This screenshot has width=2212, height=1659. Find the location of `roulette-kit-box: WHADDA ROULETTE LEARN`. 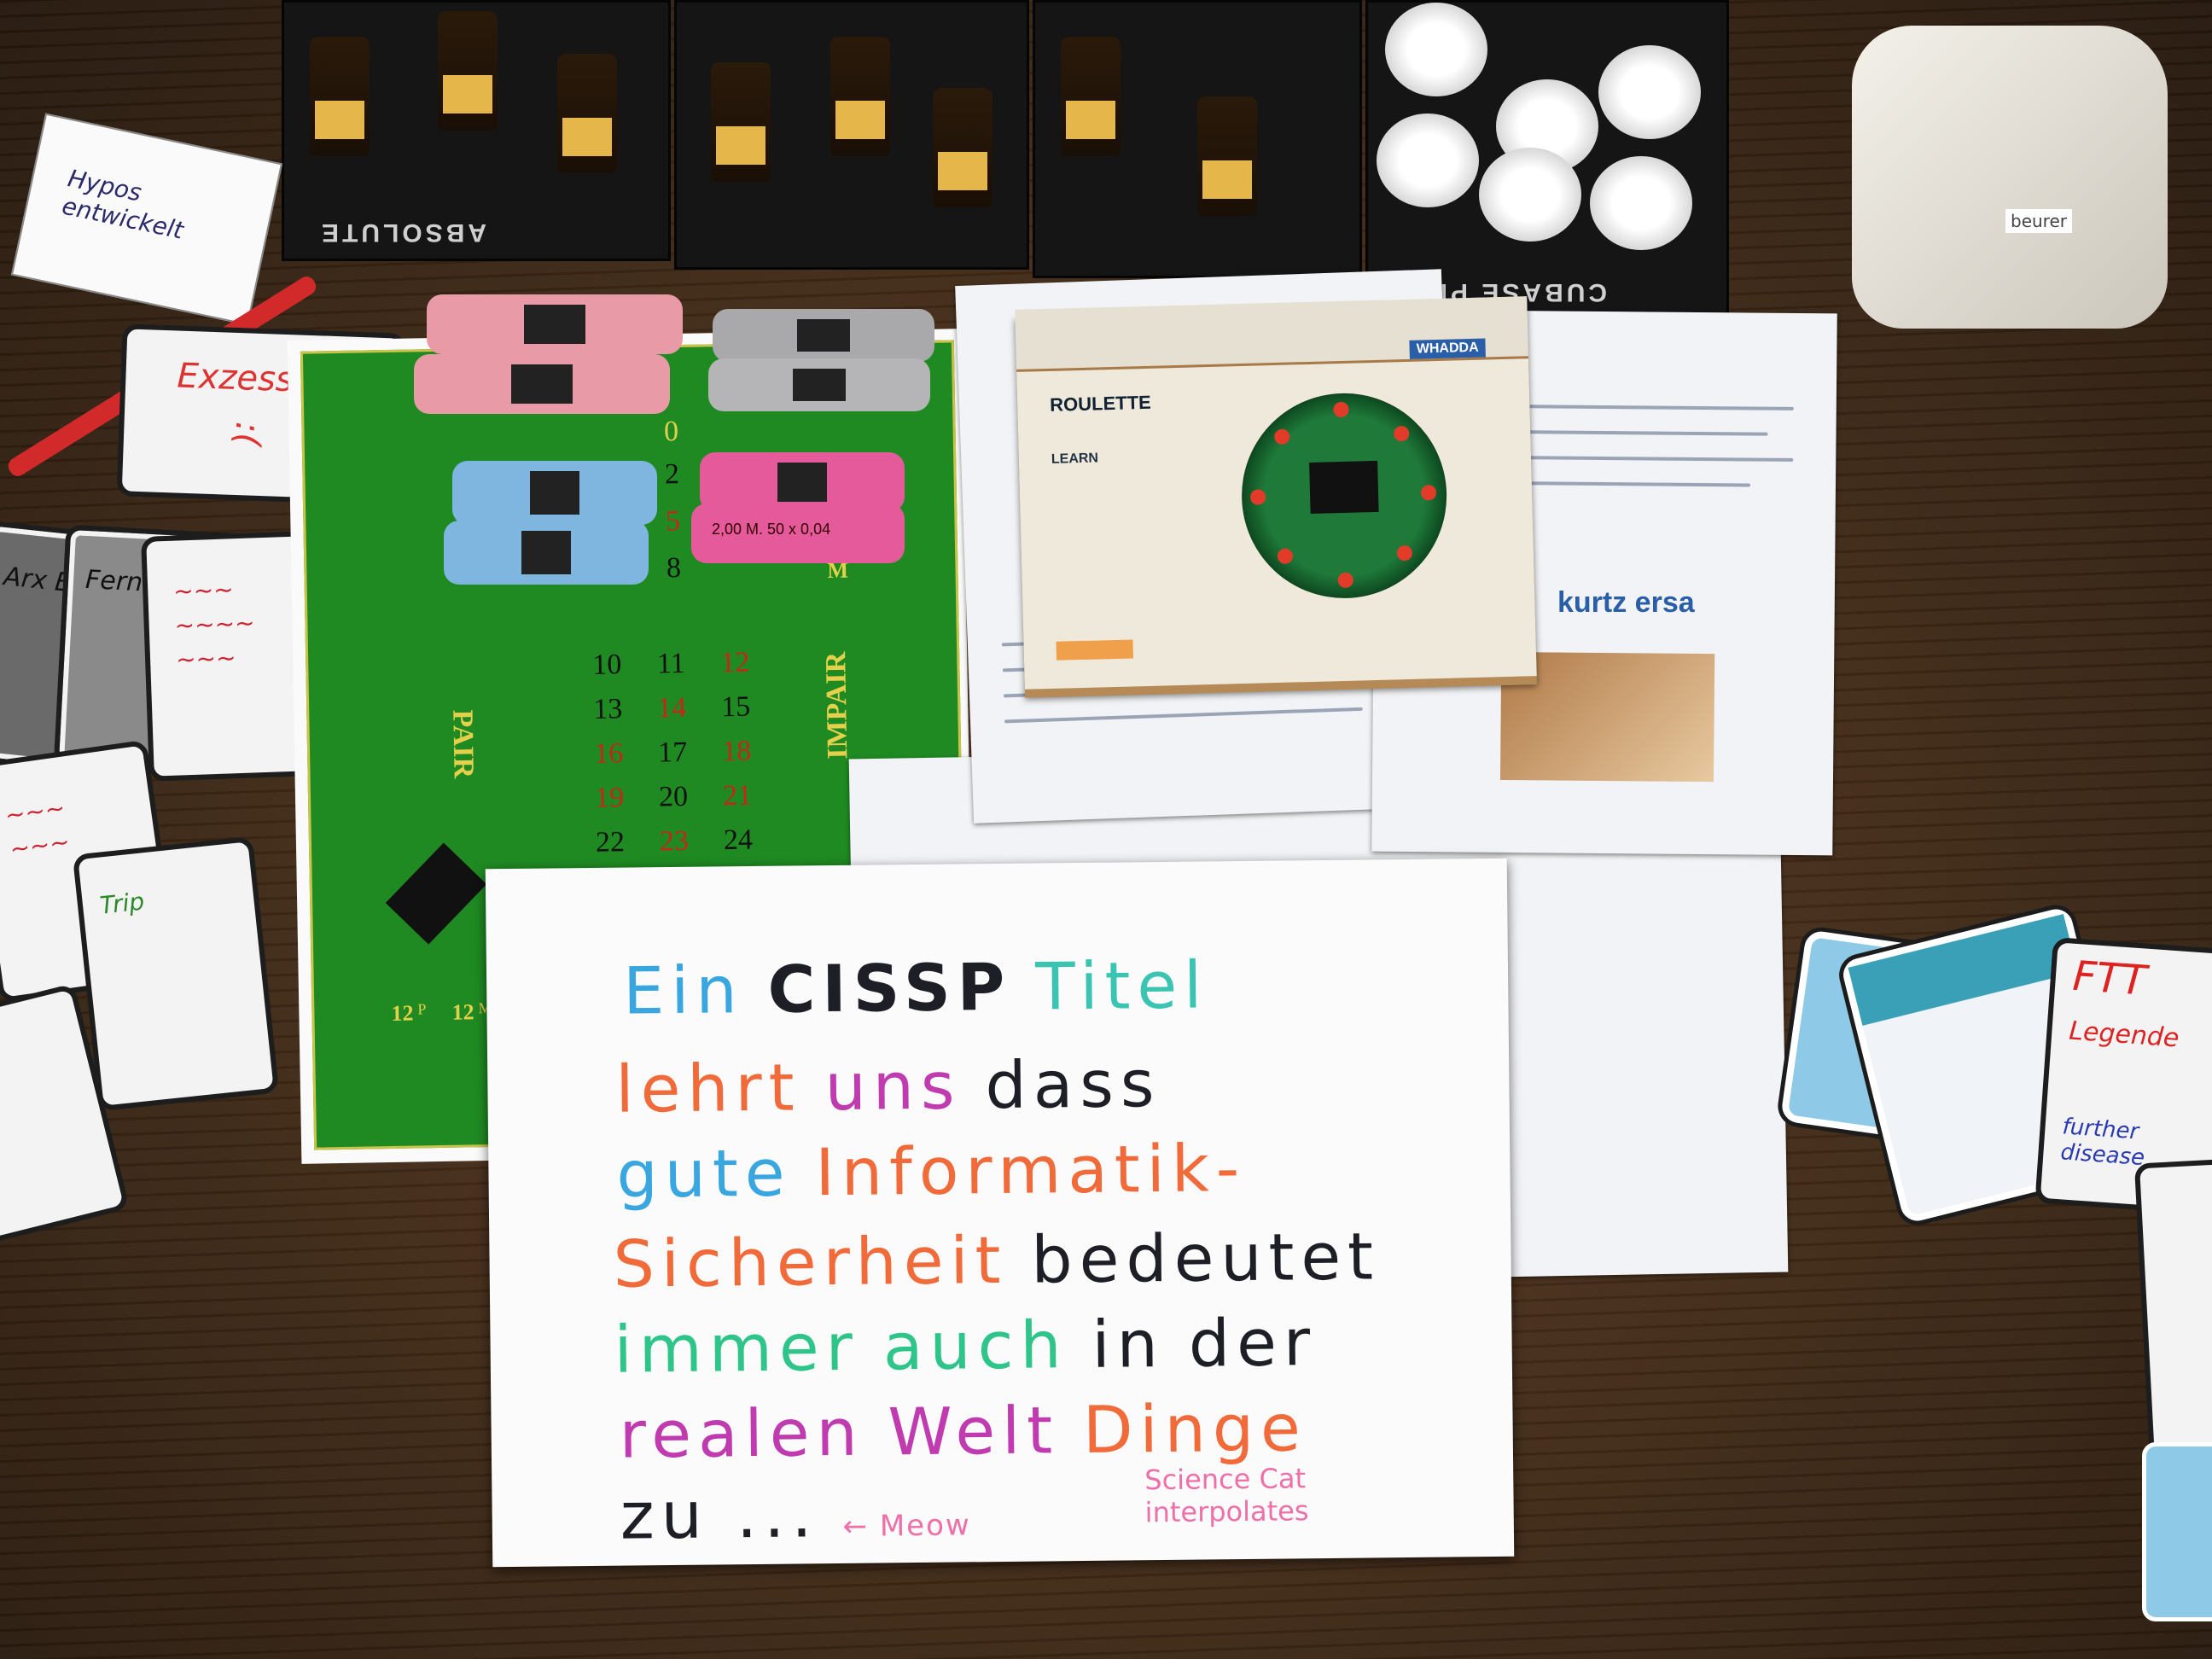

roulette-kit-box: WHADDA ROULETTE LEARN is located at coordinates (1276, 493).